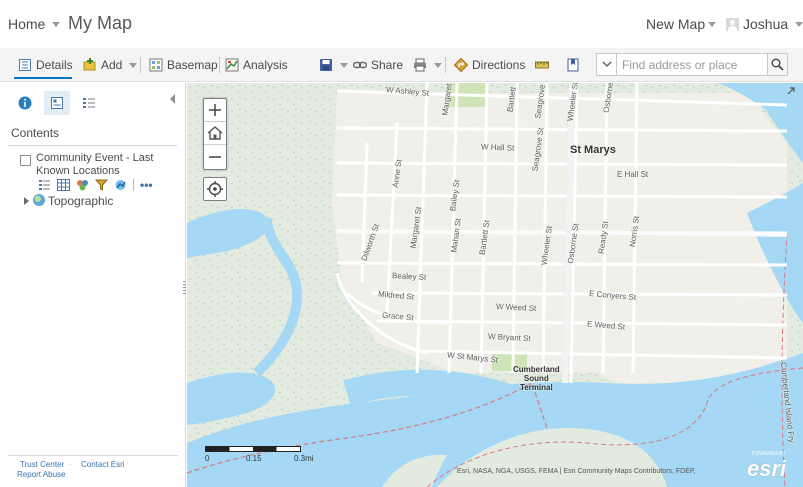 The image size is (803, 487). I want to click on basemap-label: Basemap, so click(192, 65).